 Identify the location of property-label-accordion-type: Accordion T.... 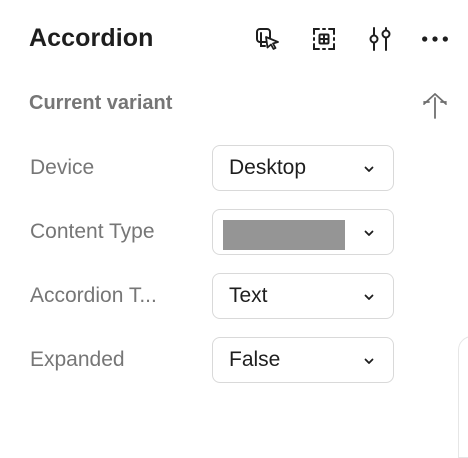
(93, 295).